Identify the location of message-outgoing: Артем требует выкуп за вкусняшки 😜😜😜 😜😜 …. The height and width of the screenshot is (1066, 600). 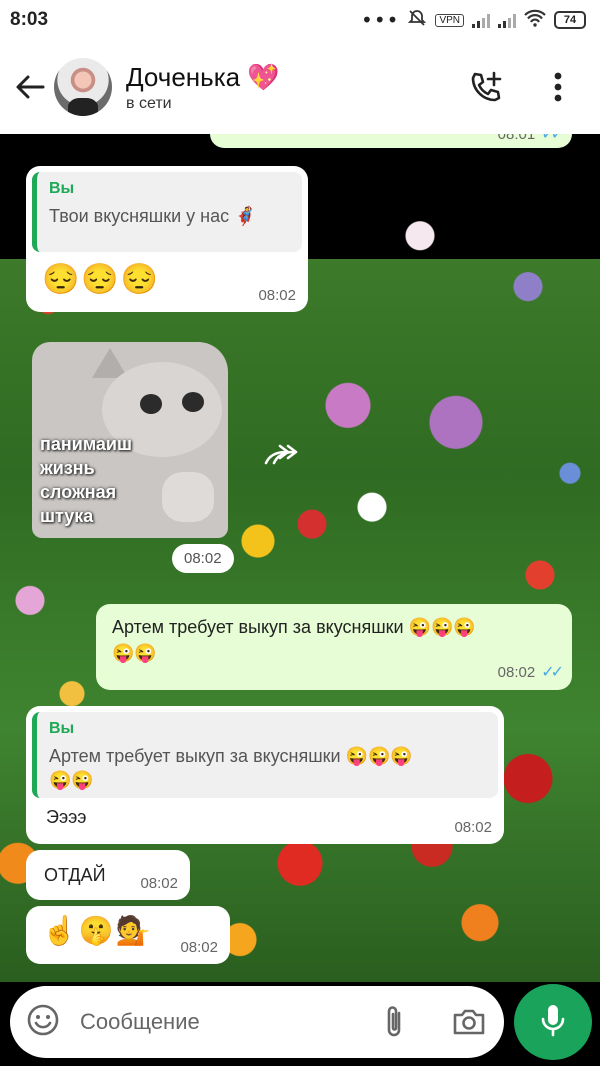
(334, 647).